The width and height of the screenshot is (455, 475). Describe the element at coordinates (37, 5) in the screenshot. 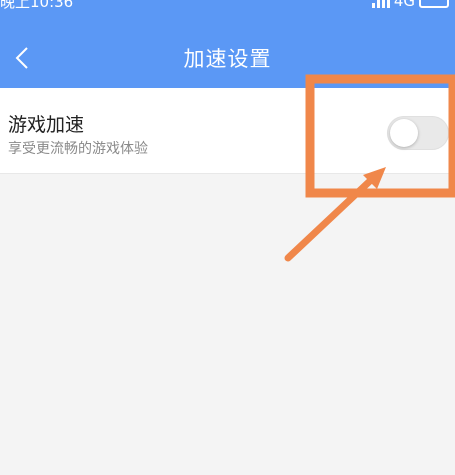

I see `status-time: 晚上10:36` at that location.